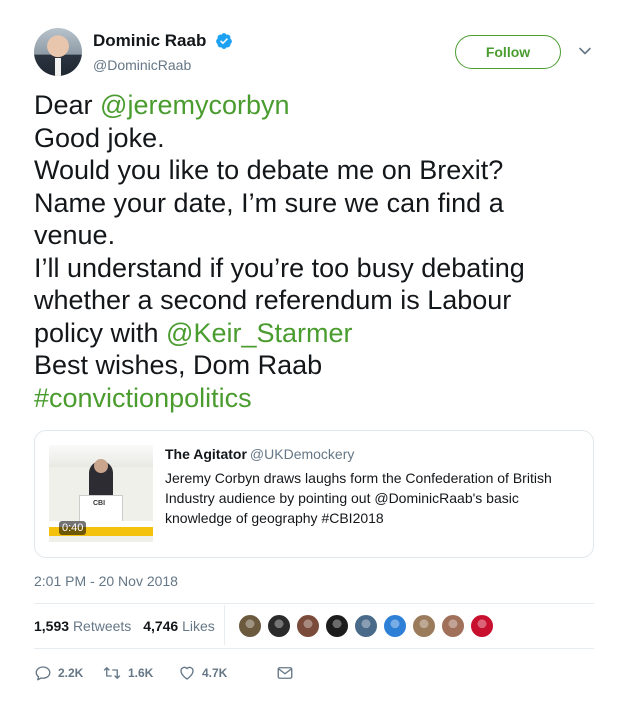 This screenshot has width=630, height=708. I want to click on tweet-stats: 1,593 Retweets 4,746 Likes, so click(128, 626).